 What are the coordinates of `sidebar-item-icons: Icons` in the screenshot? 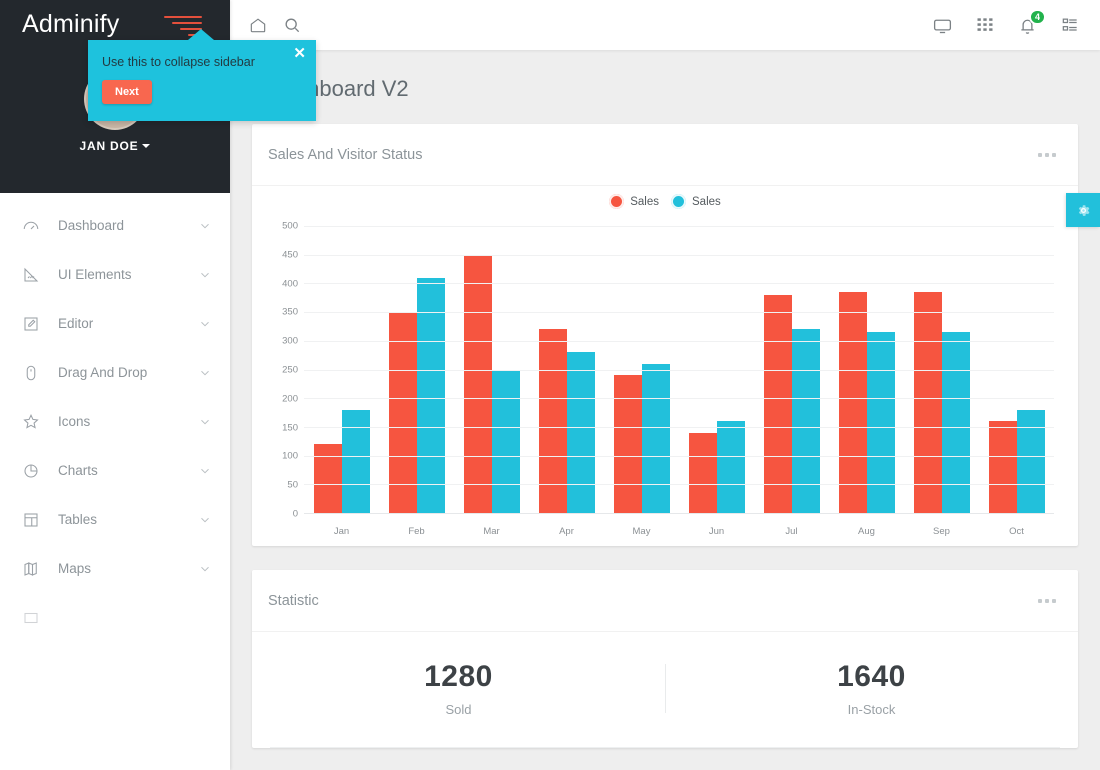 It's located at (115, 421).